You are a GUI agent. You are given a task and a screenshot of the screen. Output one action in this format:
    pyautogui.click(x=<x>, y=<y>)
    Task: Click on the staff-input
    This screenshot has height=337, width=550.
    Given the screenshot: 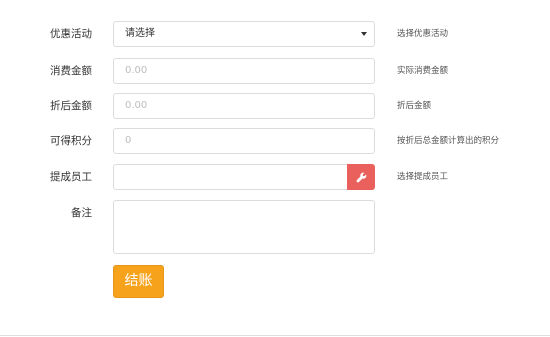 What is the action you would take?
    pyautogui.click(x=230, y=177)
    